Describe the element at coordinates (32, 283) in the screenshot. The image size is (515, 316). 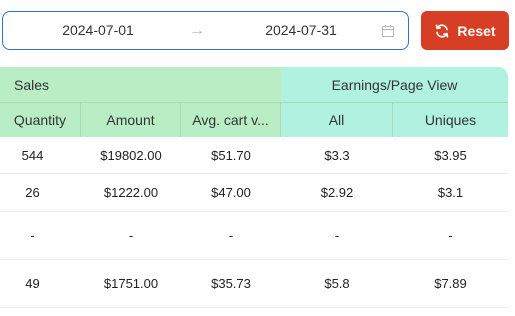
I see `cell-quantity: 49` at that location.